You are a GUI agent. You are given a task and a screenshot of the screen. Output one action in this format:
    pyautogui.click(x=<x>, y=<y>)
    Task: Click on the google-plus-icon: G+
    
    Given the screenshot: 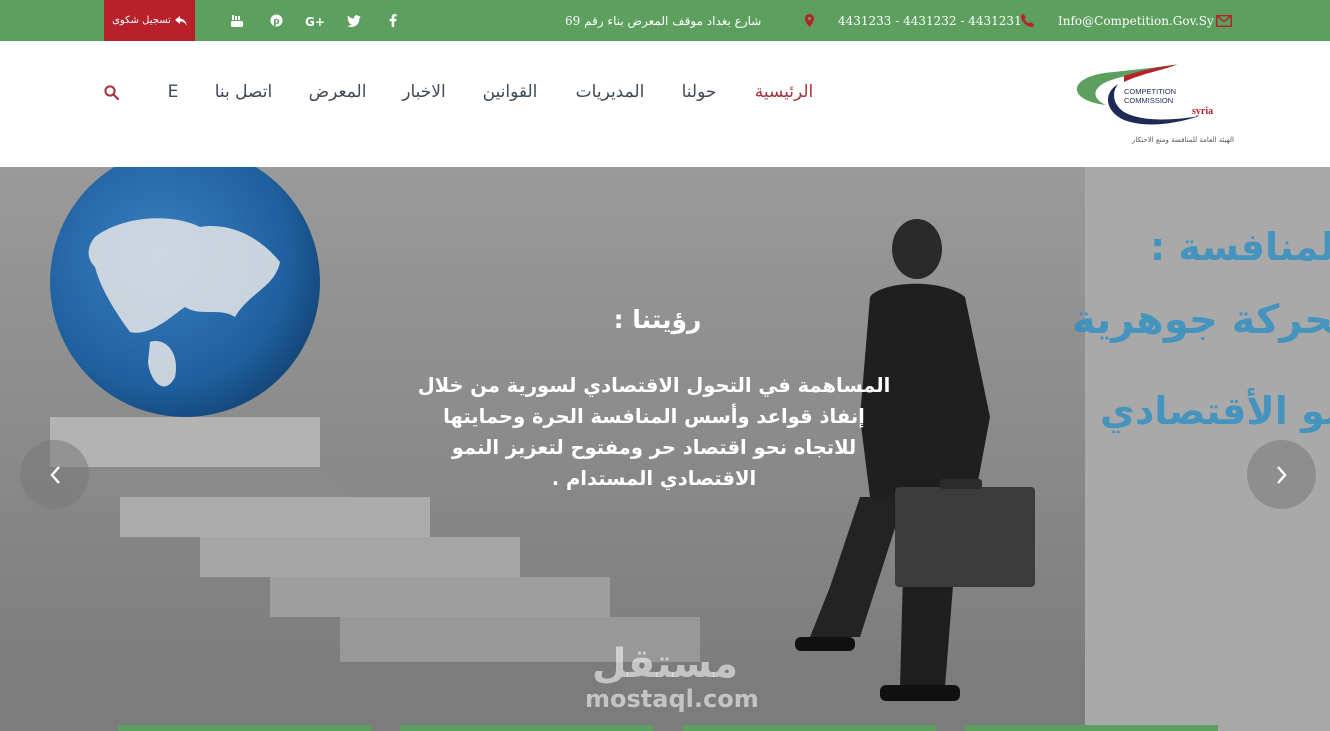 What is the action you would take?
    pyautogui.click(x=315, y=20)
    